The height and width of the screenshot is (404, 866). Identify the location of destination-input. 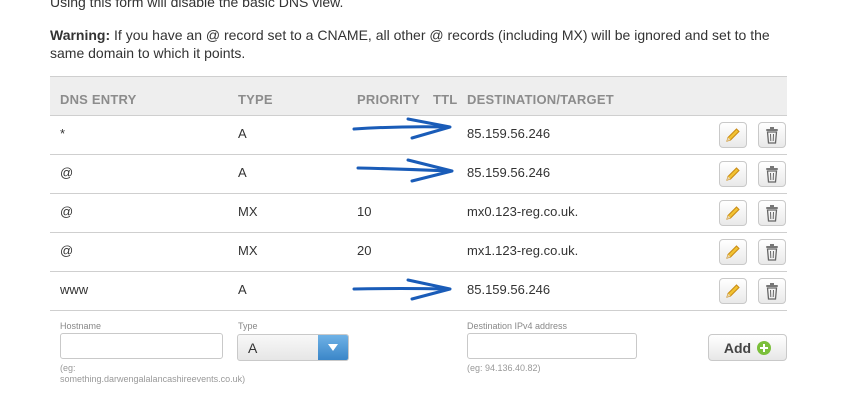
(552, 346).